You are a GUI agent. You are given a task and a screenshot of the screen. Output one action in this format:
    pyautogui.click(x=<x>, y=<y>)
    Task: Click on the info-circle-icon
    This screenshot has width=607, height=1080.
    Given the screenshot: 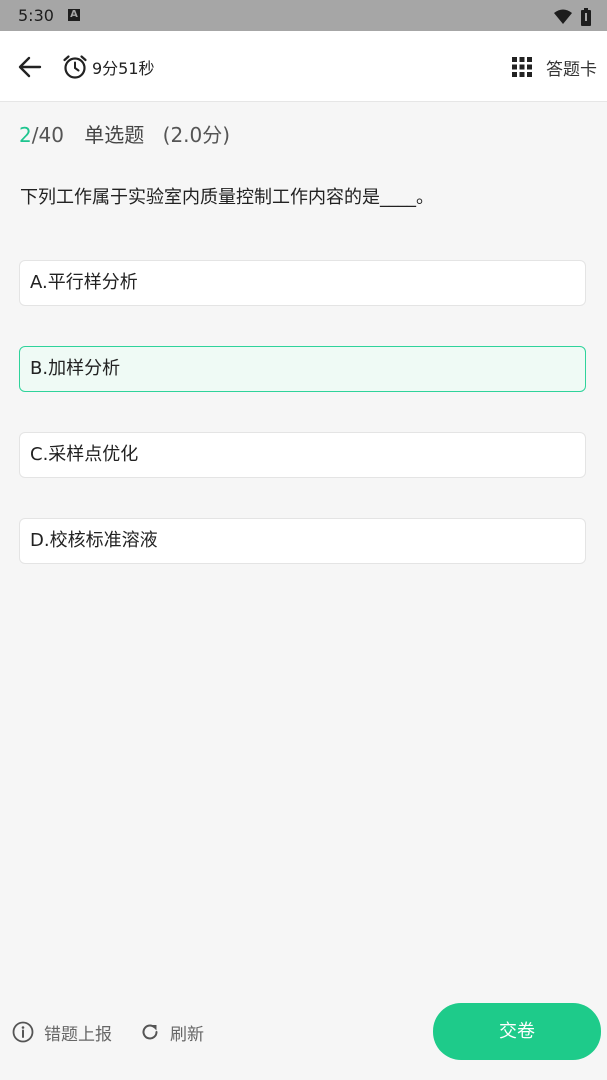 What is the action you would take?
    pyautogui.click(x=23, y=1032)
    